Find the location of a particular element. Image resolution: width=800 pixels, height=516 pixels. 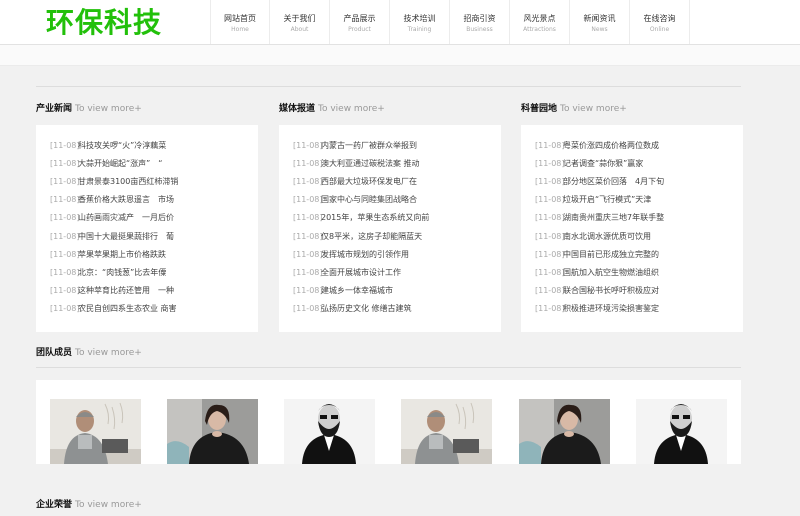

news-link: 南水北调水源优质可饮用 is located at coordinates (638, 236).